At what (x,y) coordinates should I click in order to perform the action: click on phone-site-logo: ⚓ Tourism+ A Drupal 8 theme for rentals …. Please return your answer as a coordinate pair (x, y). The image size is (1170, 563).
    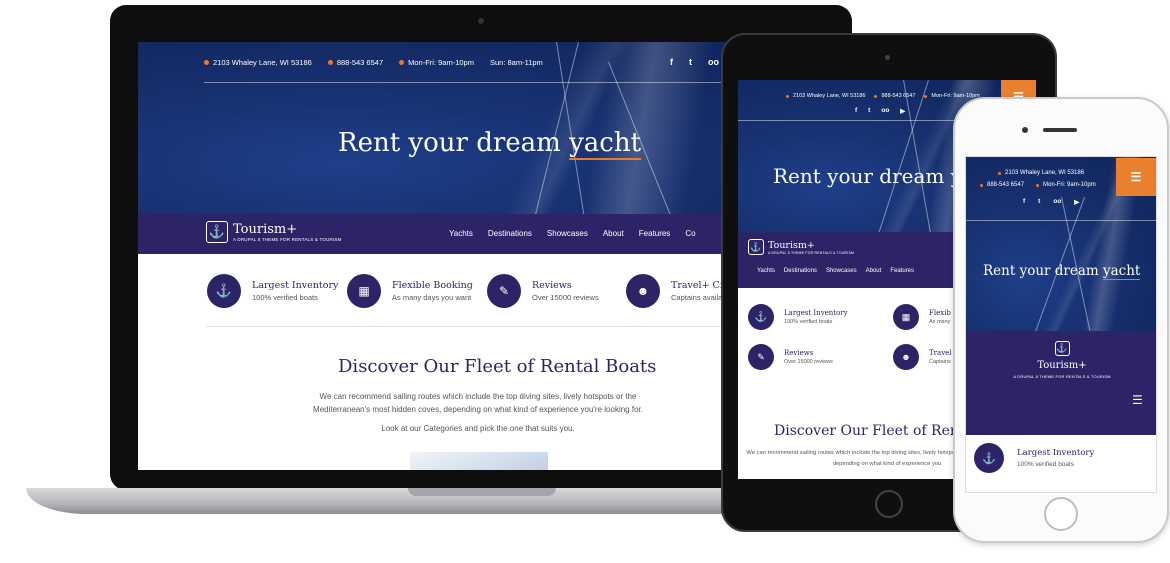
    Looking at the image, I should click on (1061, 360).